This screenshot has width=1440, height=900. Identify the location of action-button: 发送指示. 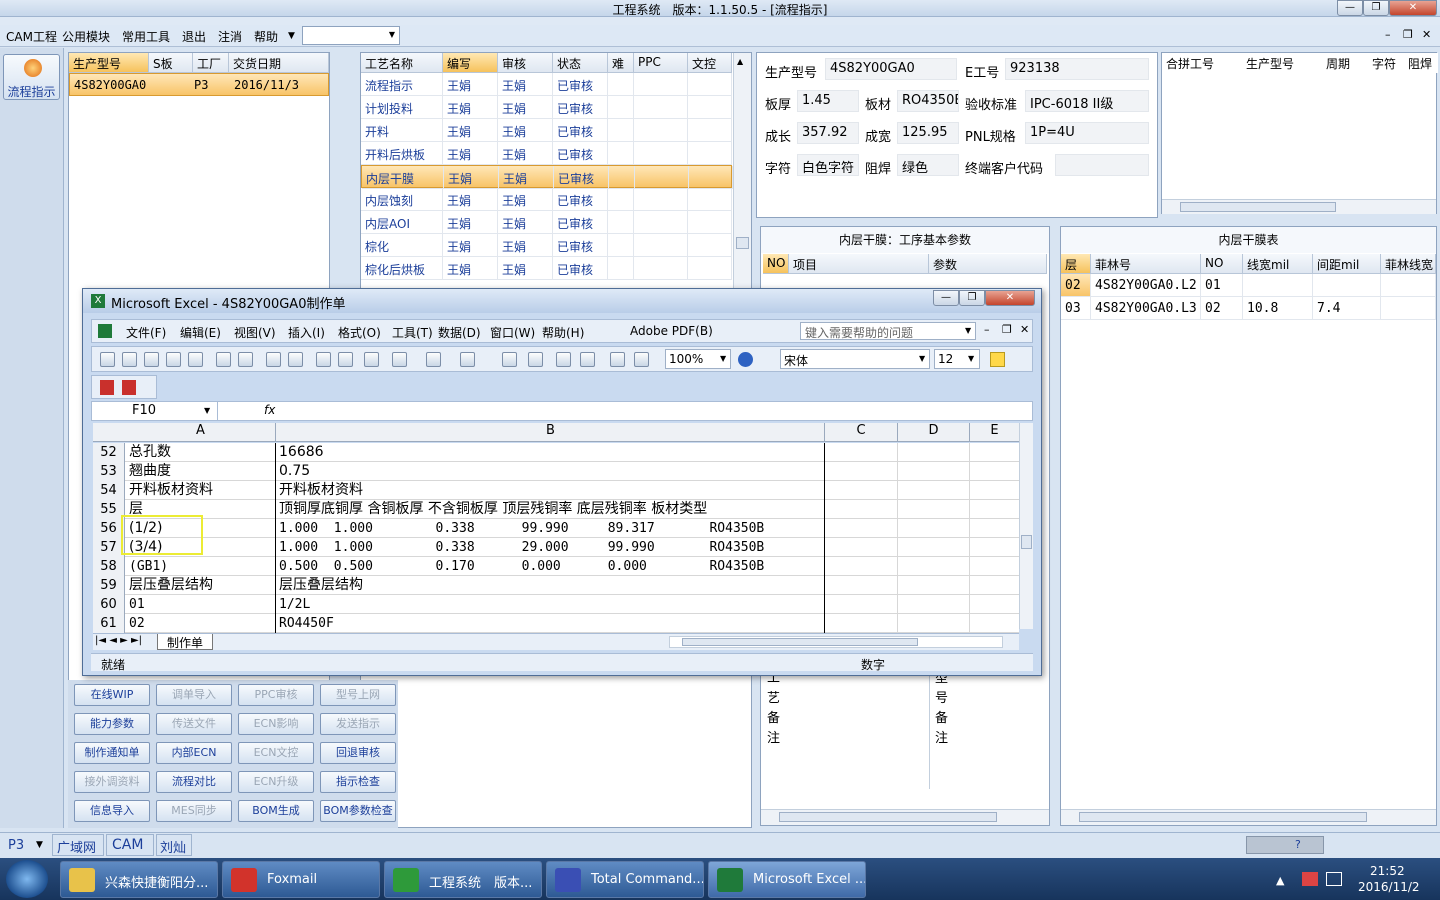
(358, 724).